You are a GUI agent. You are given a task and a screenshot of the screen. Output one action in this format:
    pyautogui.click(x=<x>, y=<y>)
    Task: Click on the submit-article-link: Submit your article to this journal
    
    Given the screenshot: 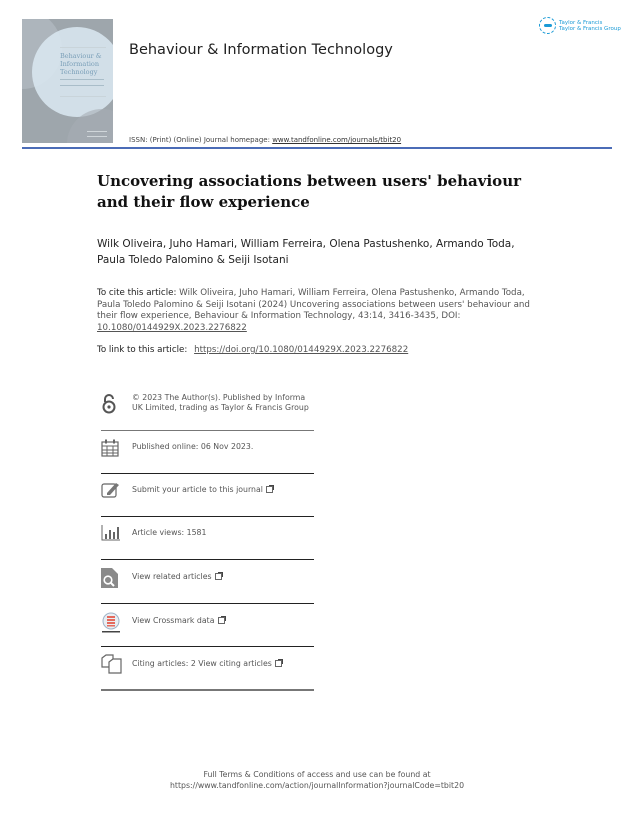 What is the action you would take?
    pyautogui.click(x=197, y=489)
    